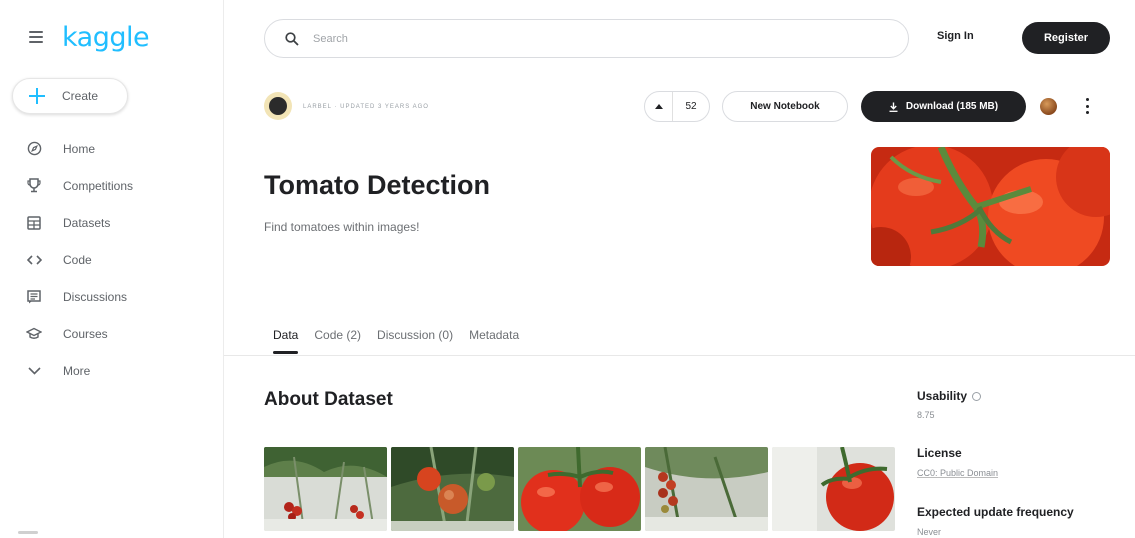  I want to click on dataset-meta: LARBEL · UPDATED 3 YEARS AGO, so click(366, 107).